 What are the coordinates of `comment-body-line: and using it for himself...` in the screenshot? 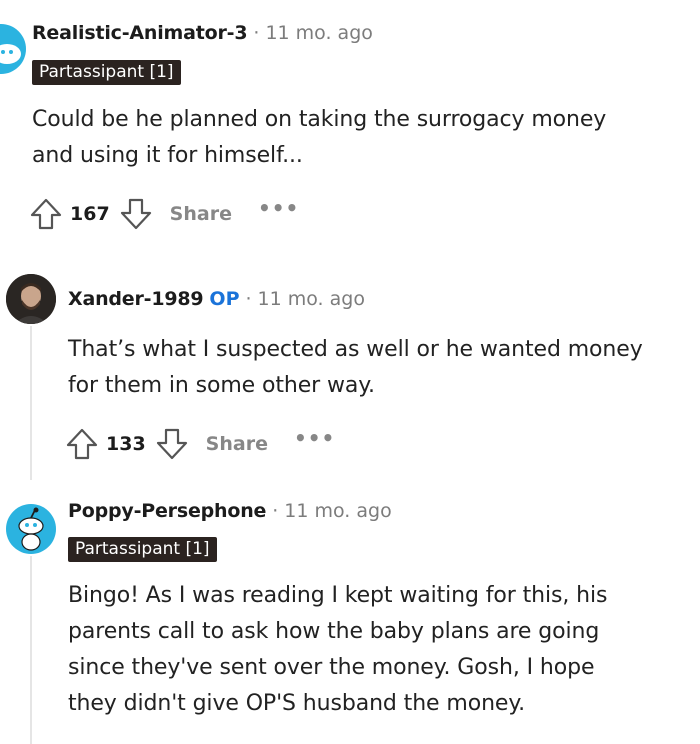 It's located at (167, 155).